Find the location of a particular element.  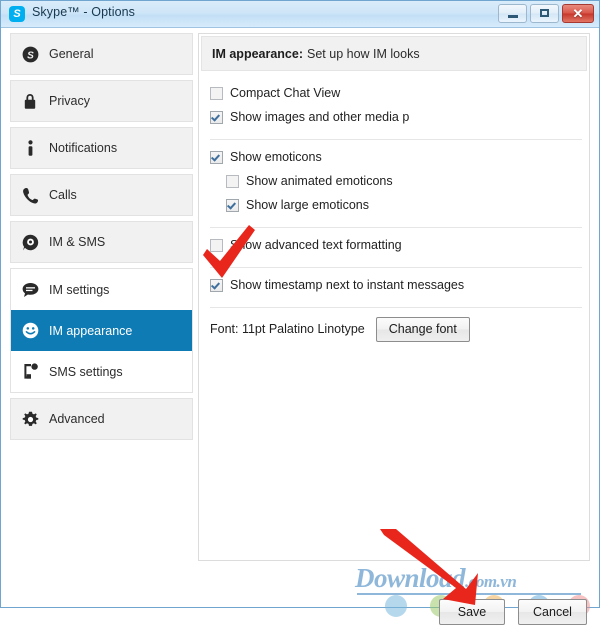

maximize-button is located at coordinates (544, 13).